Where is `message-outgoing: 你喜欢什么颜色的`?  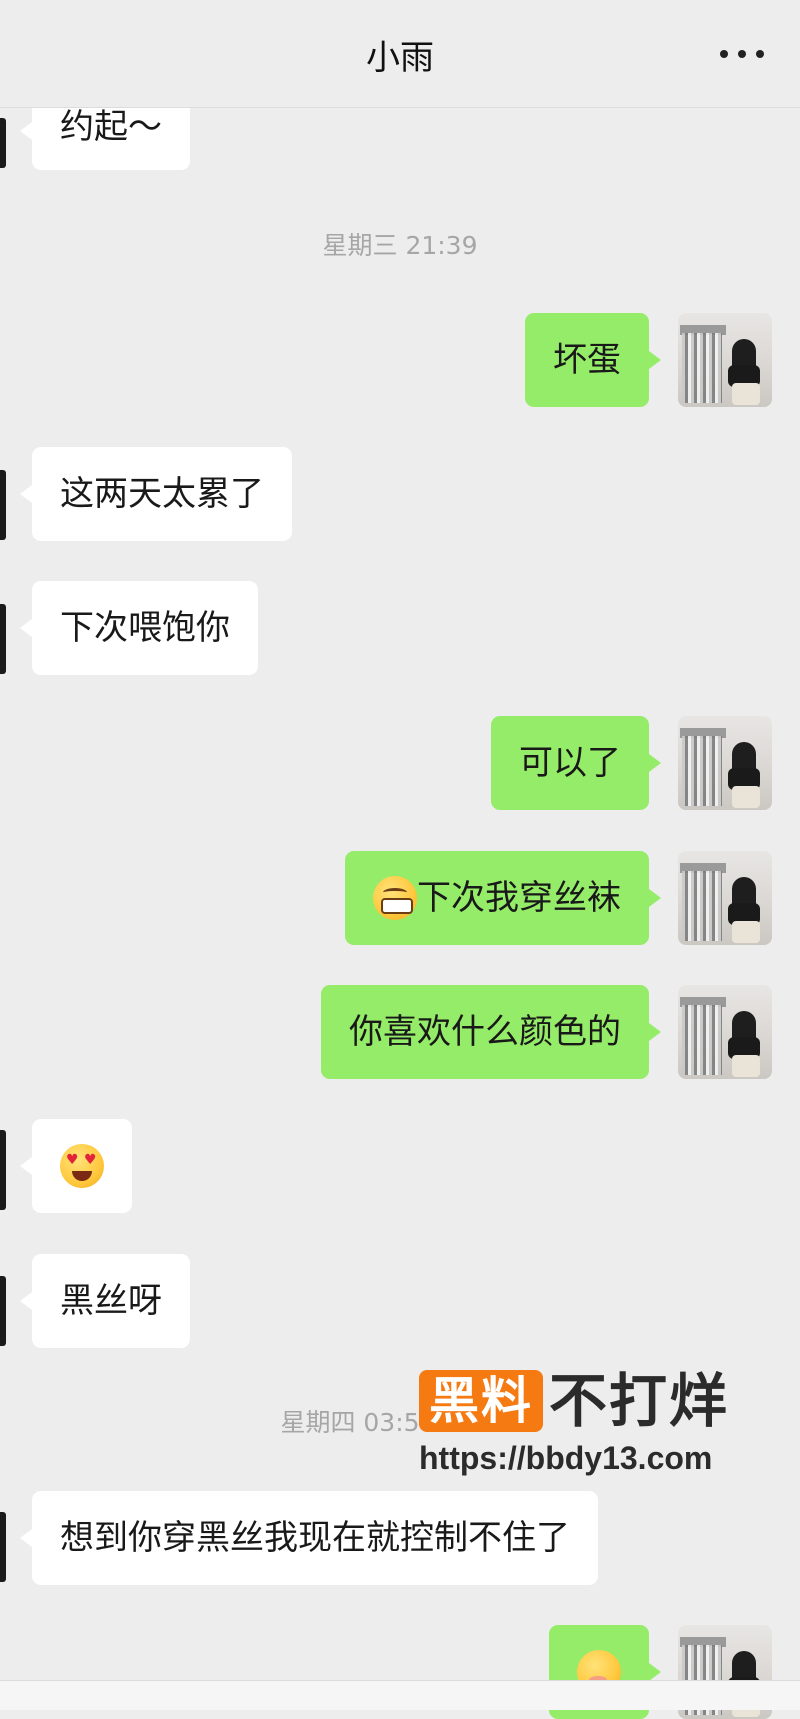
message-outgoing: 你喜欢什么颜色的 is located at coordinates (491, 1032).